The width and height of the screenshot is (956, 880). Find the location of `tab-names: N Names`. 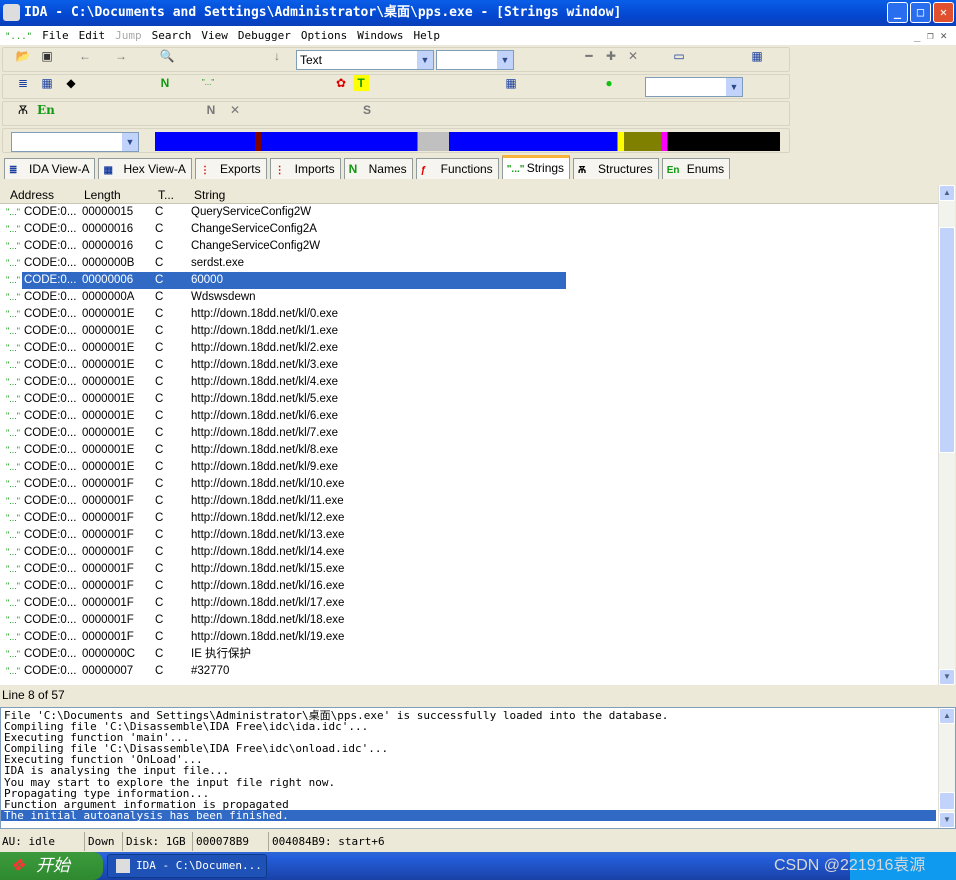

tab-names: N Names is located at coordinates (378, 168).